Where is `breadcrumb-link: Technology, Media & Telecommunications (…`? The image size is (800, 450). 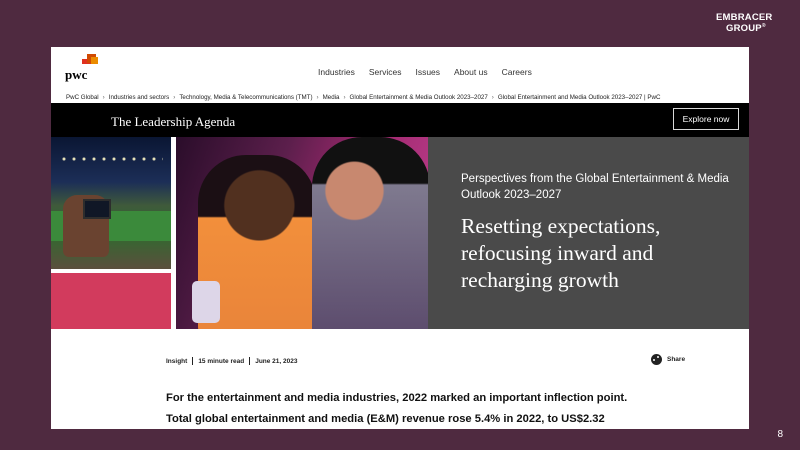
breadcrumb-link: Technology, Media & Telecommunications (… is located at coordinates (245, 97).